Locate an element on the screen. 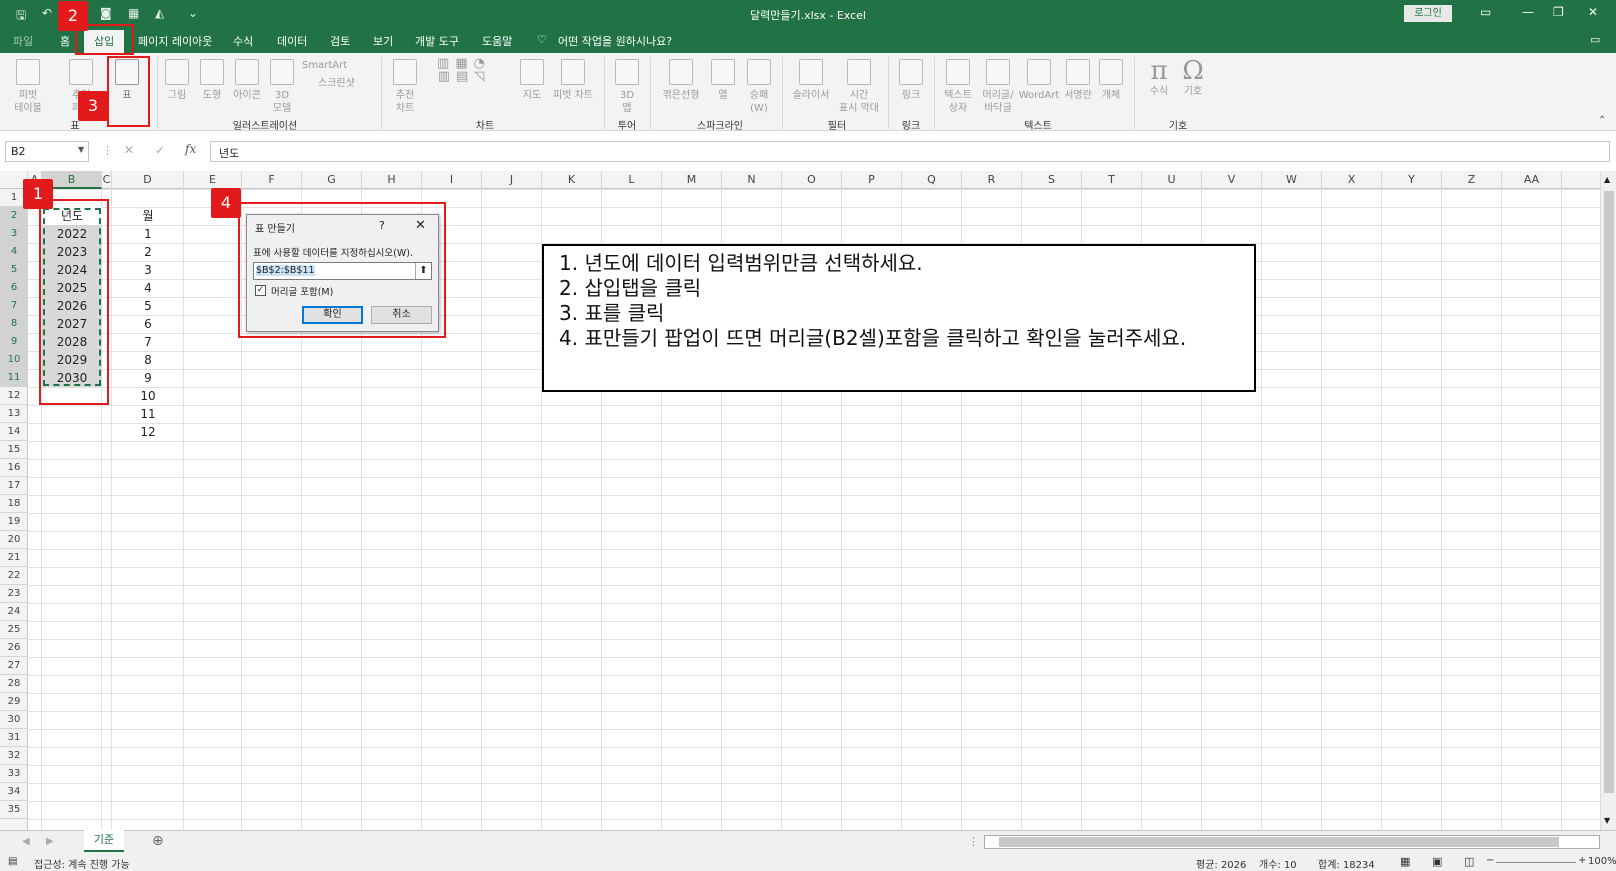  column-header: H is located at coordinates (392, 180).